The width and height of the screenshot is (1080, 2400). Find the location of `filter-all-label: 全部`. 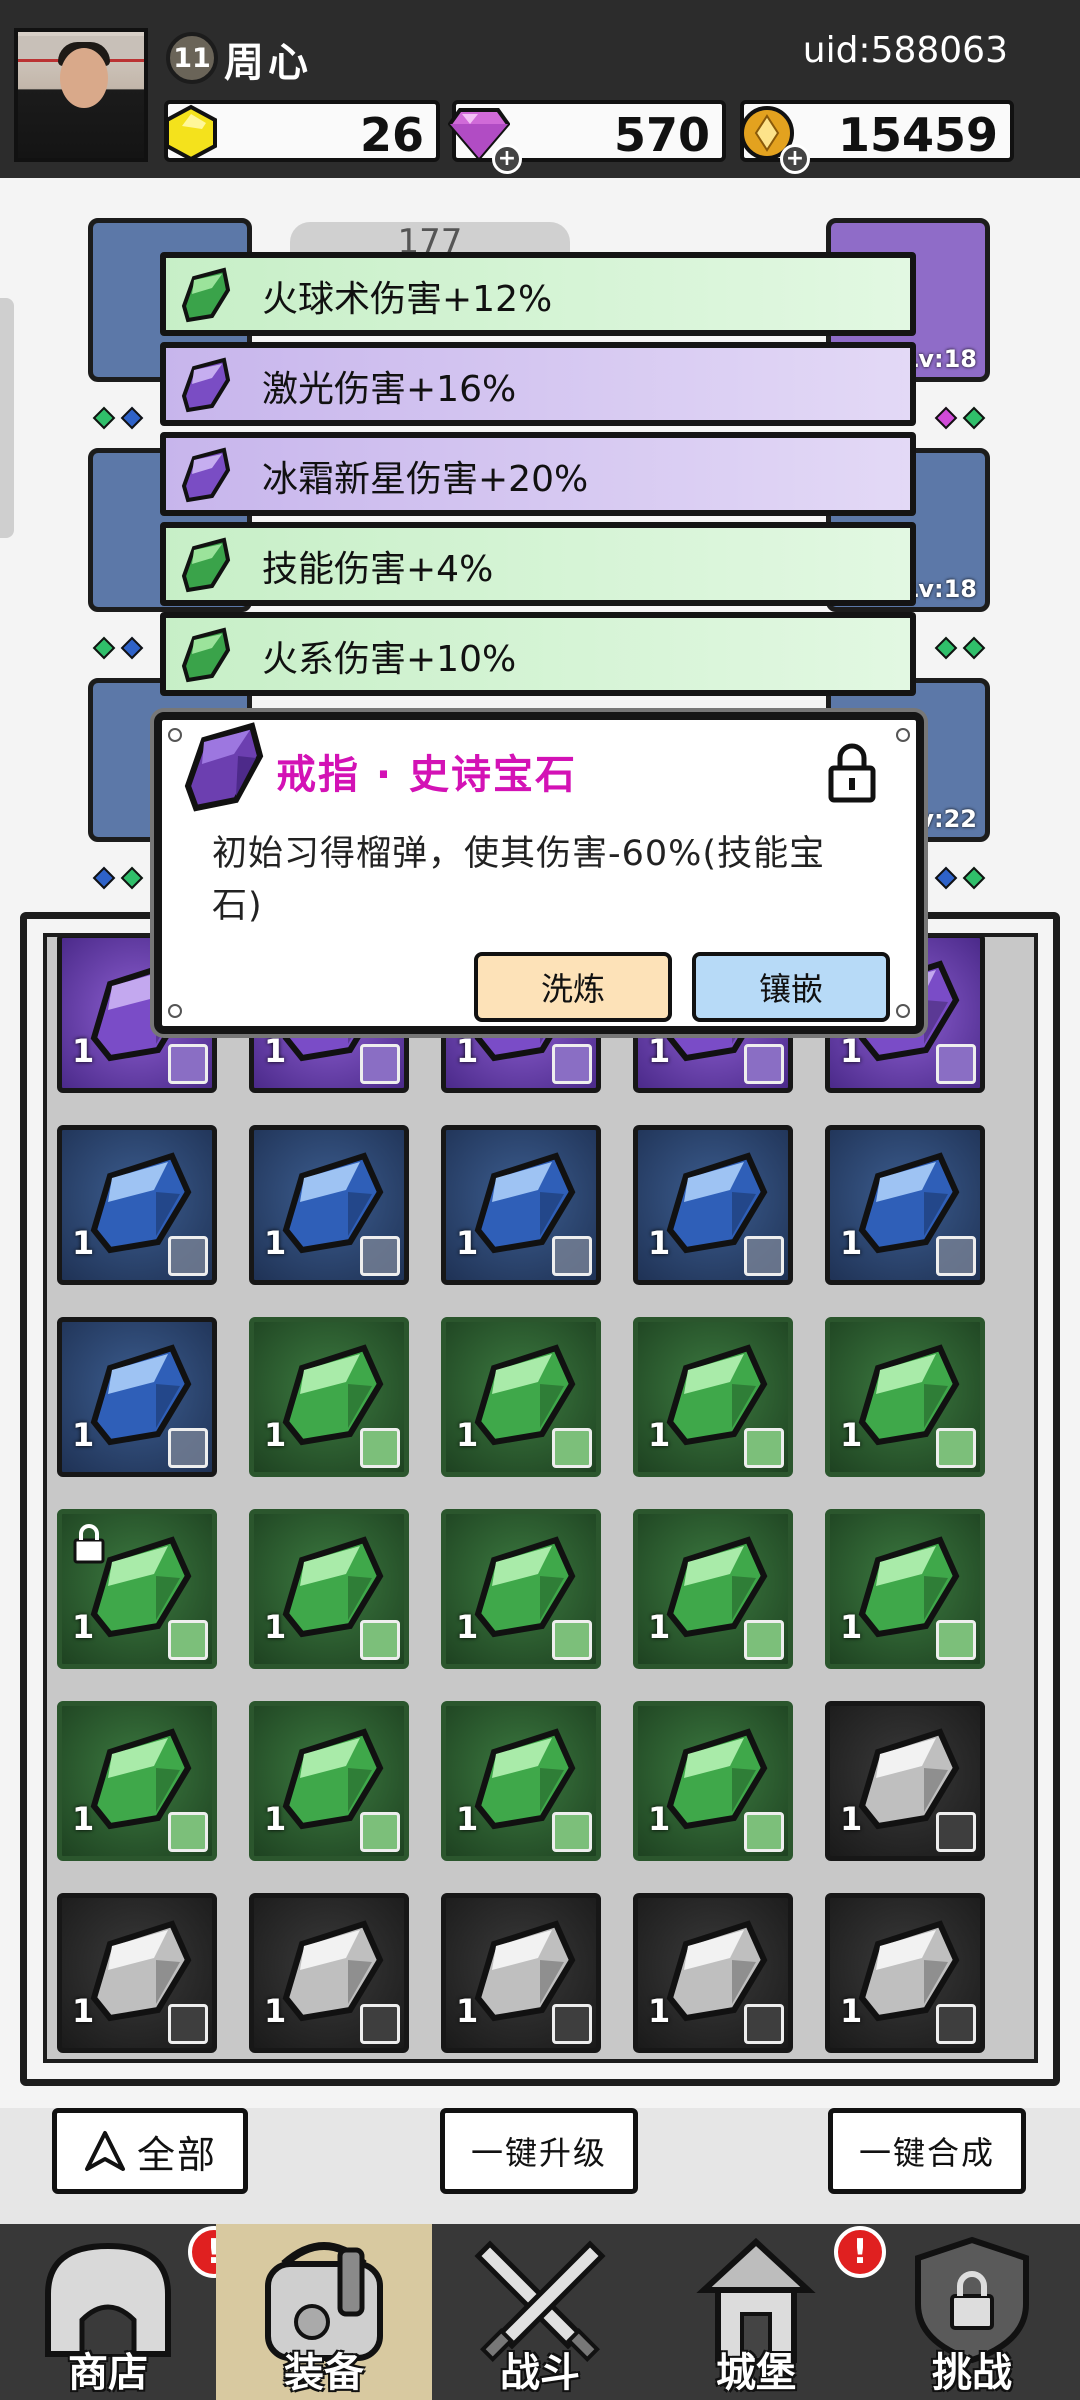

filter-all-label: 全部 is located at coordinates (176, 2154).